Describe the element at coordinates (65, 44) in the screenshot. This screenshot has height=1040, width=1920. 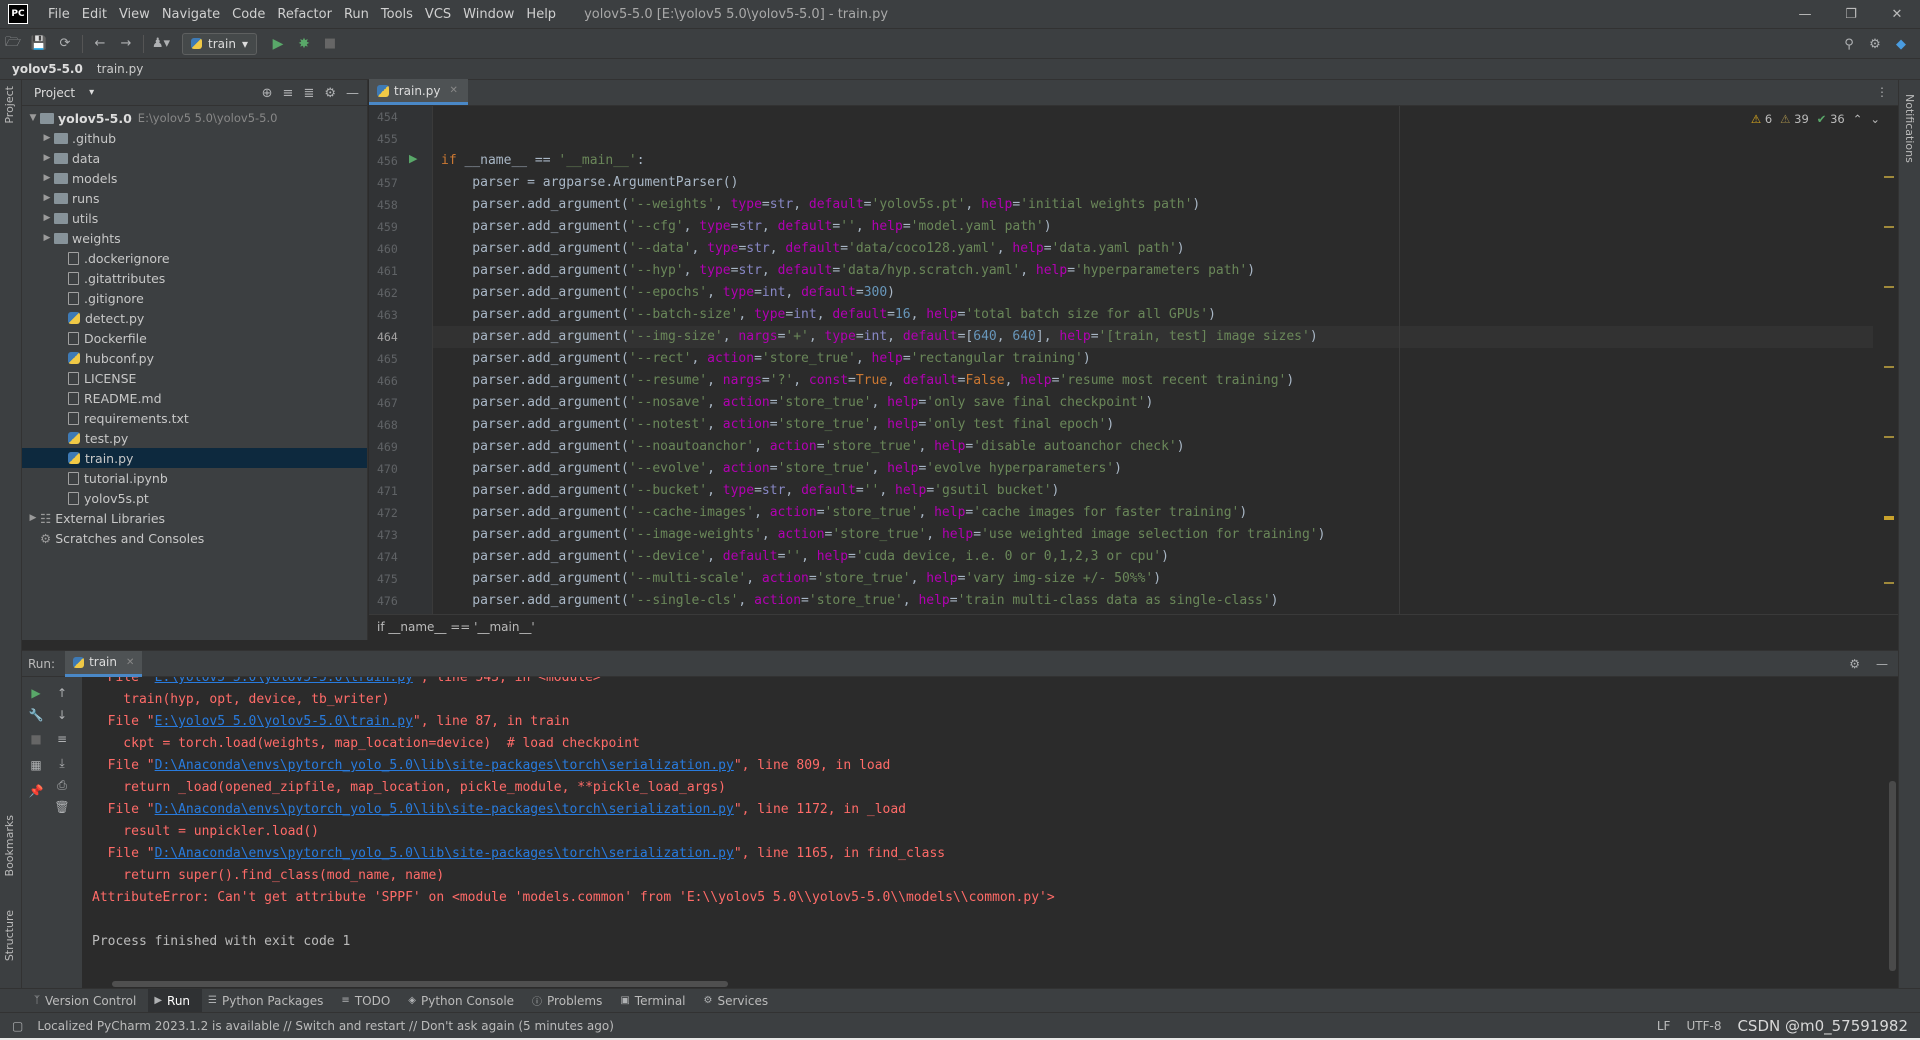
I see `sync-icon: ⟳` at that location.